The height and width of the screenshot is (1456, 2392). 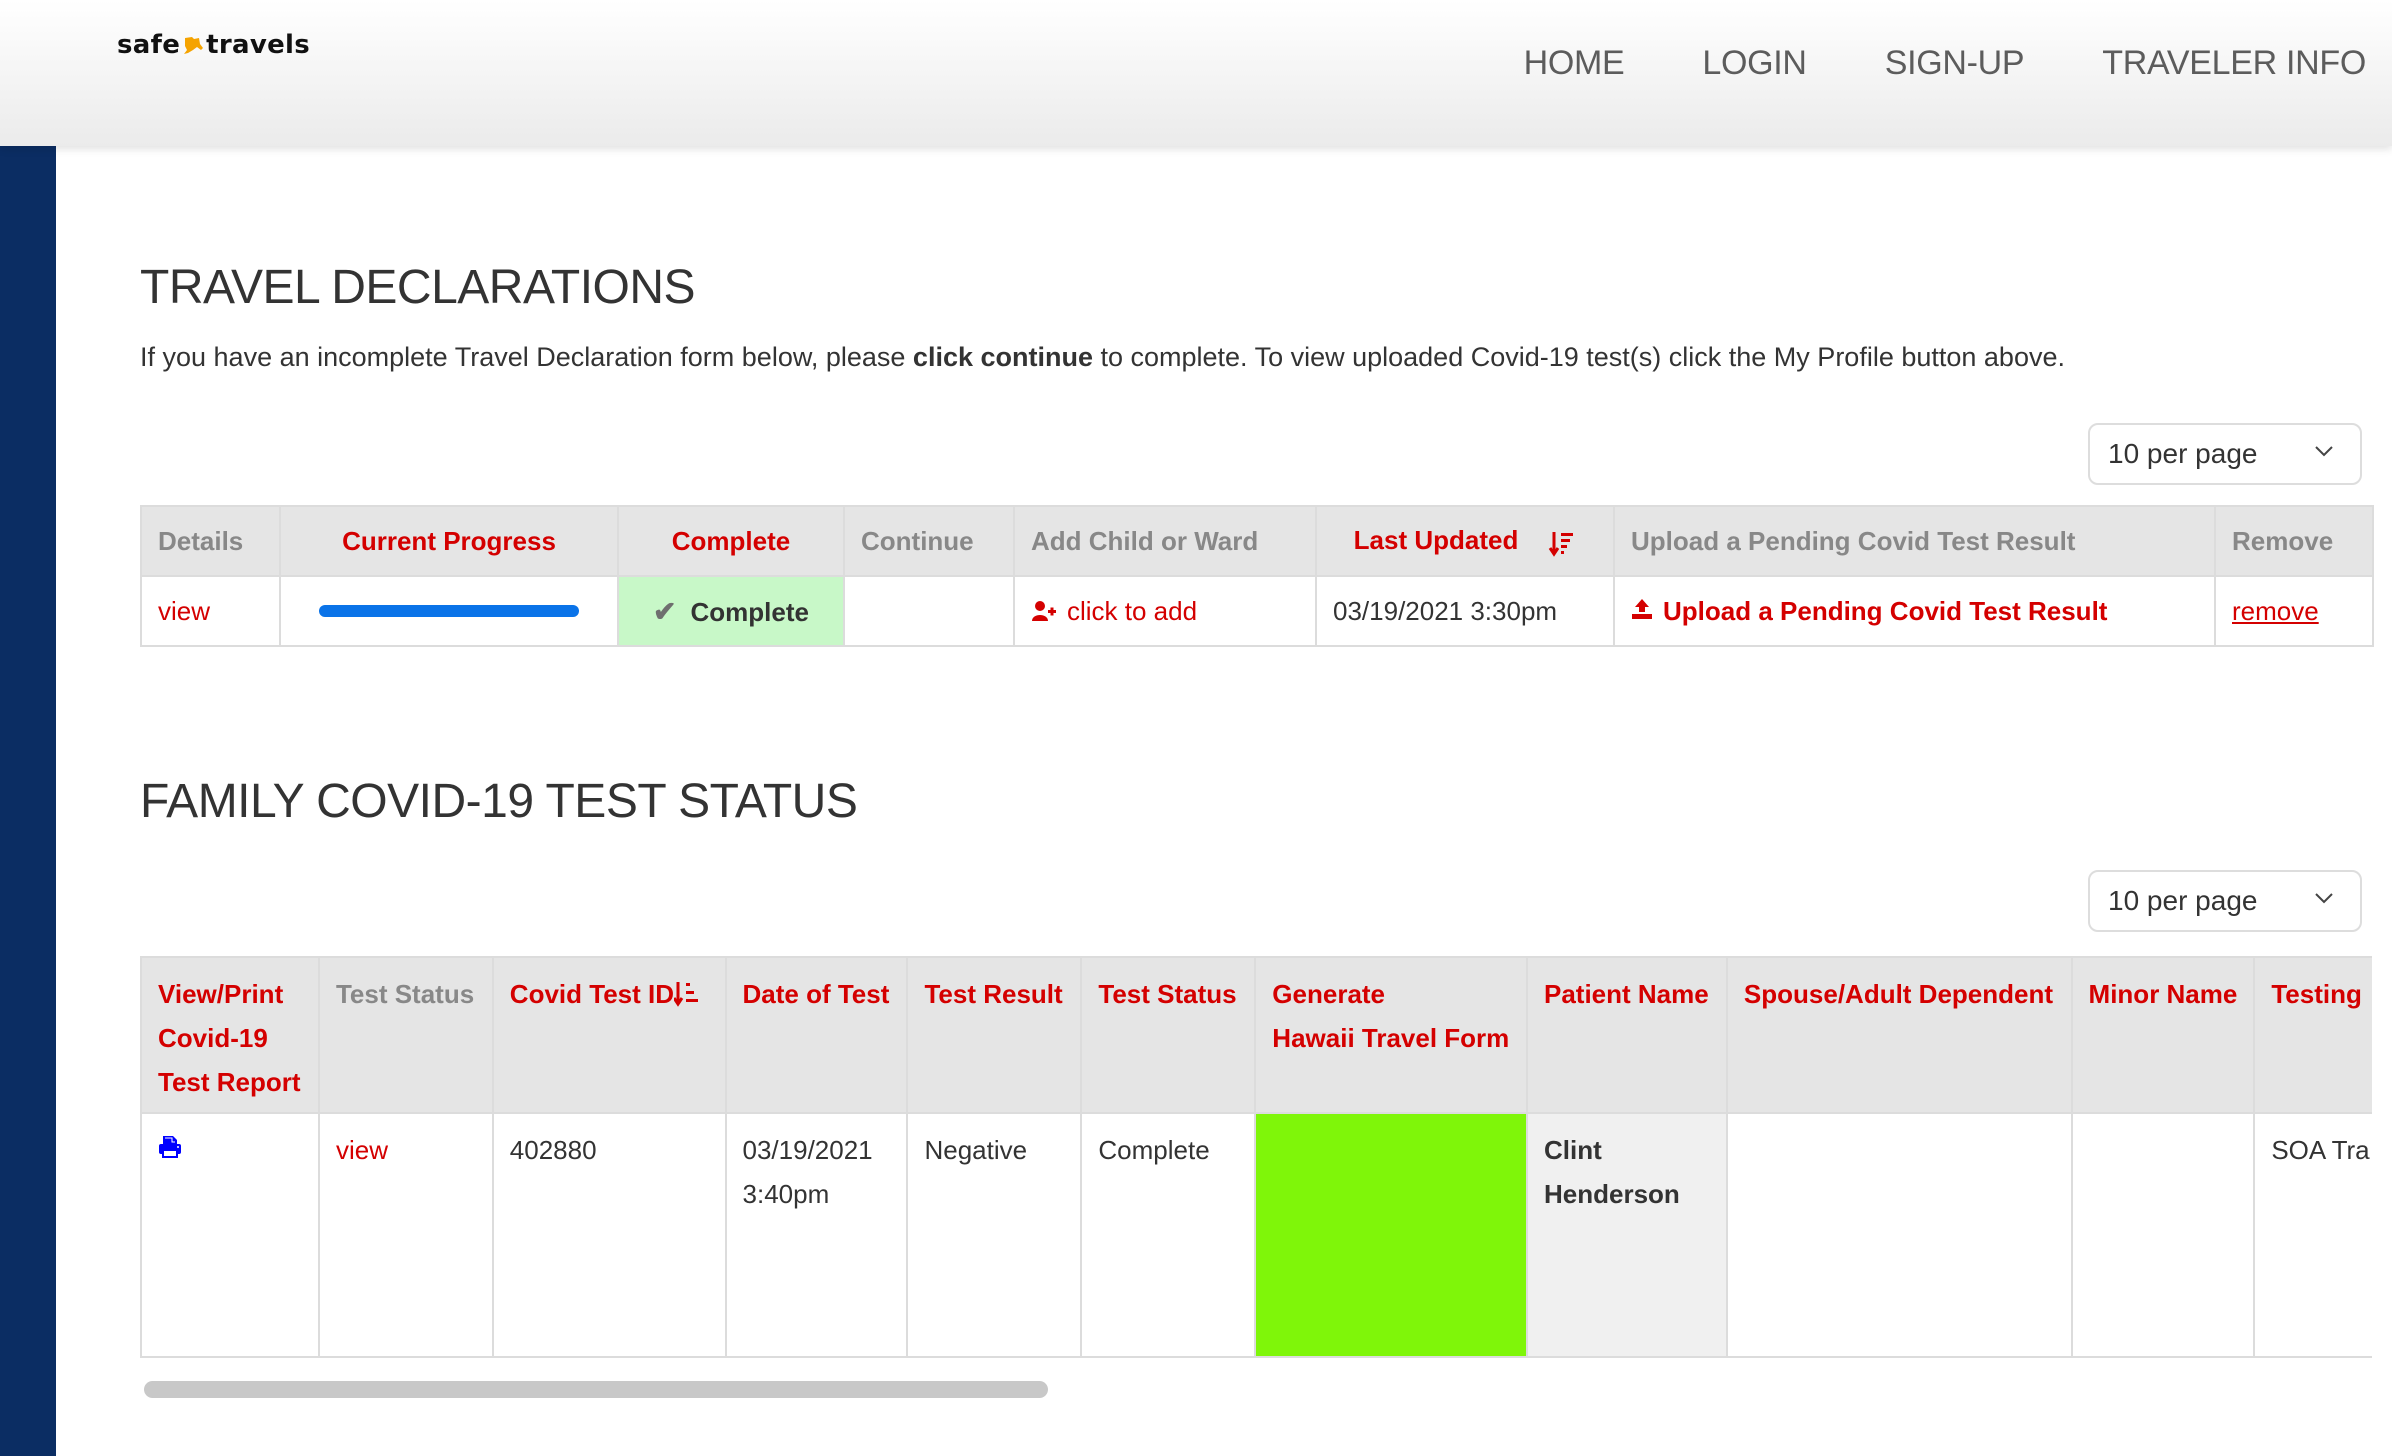 What do you see at coordinates (258, 45) in the screenshot?
I see `logo-text-travels: travels` at bounding box center [258, 45].